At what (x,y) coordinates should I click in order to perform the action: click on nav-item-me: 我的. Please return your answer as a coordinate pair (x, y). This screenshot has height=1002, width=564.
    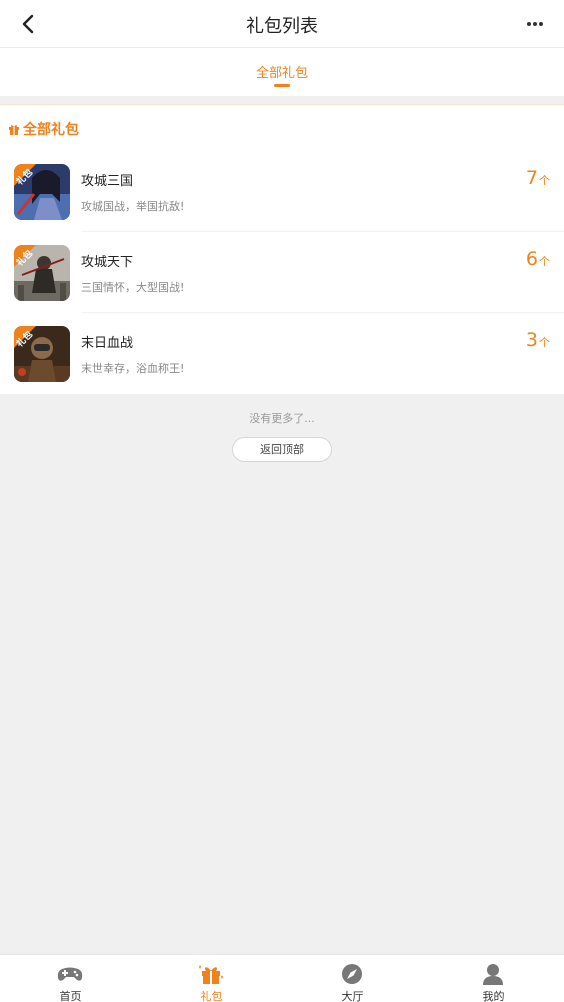
    Looking at the image, I should click on (493, 978).